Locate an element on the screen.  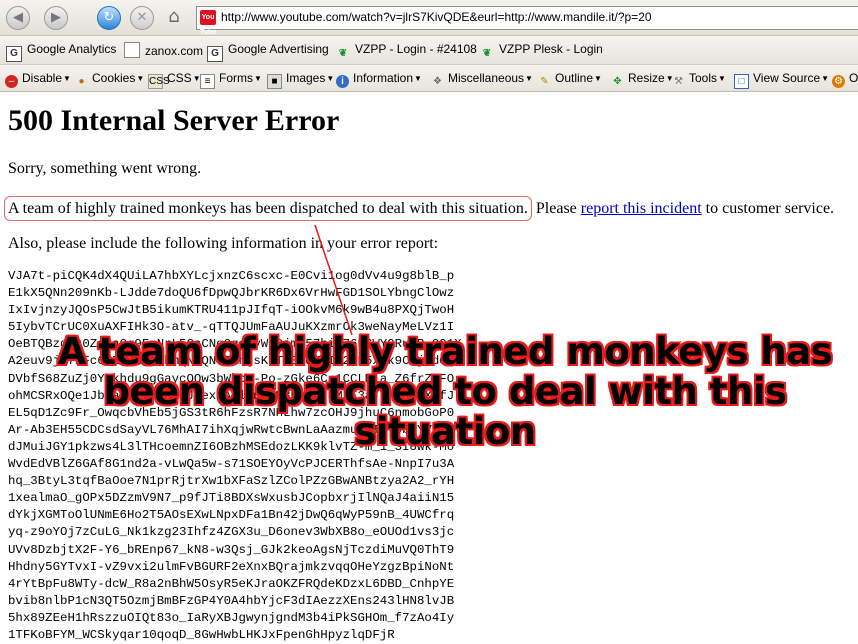
stop-icon: ✕ is located at coordinates (142, 18).